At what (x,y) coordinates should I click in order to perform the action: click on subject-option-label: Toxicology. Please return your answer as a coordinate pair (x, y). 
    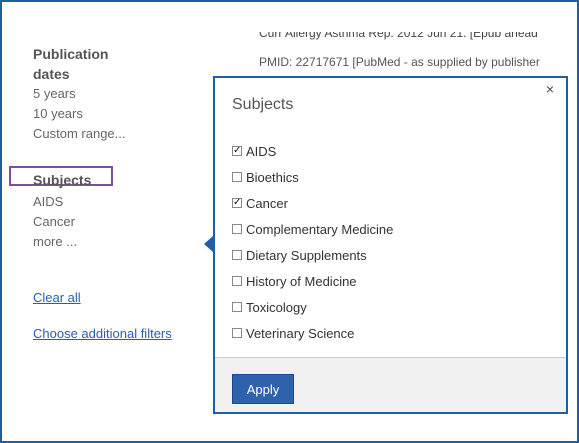
    Looking at the image, I should click on (276, 307).